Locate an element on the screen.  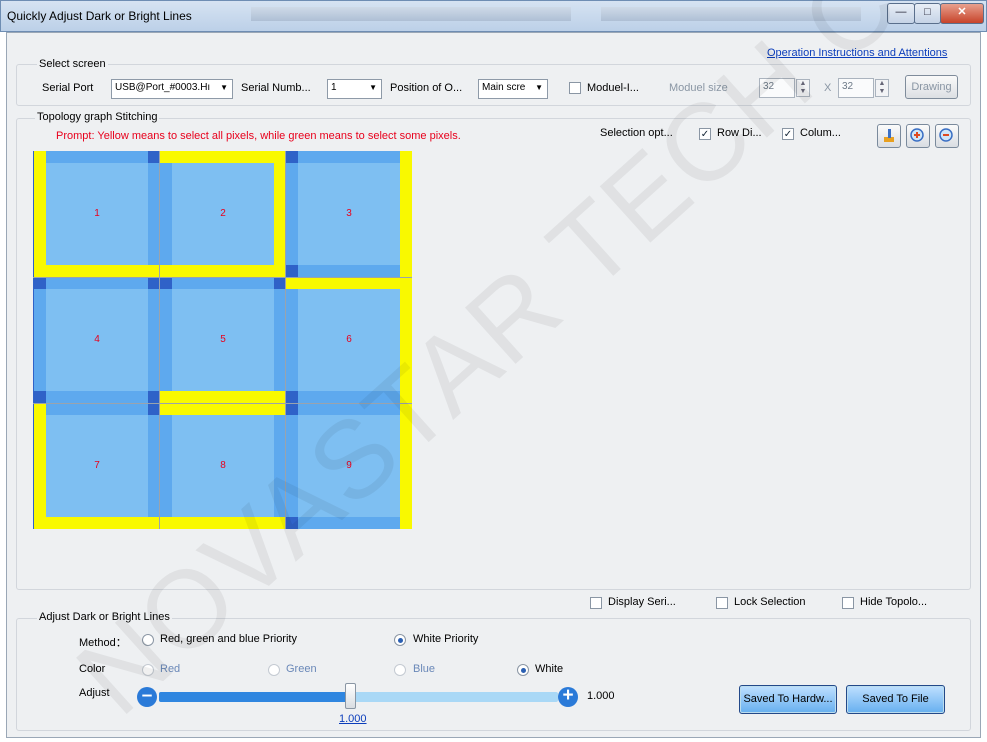
serial-number-select: 1 ▼ is located at coordinates (354, 89).